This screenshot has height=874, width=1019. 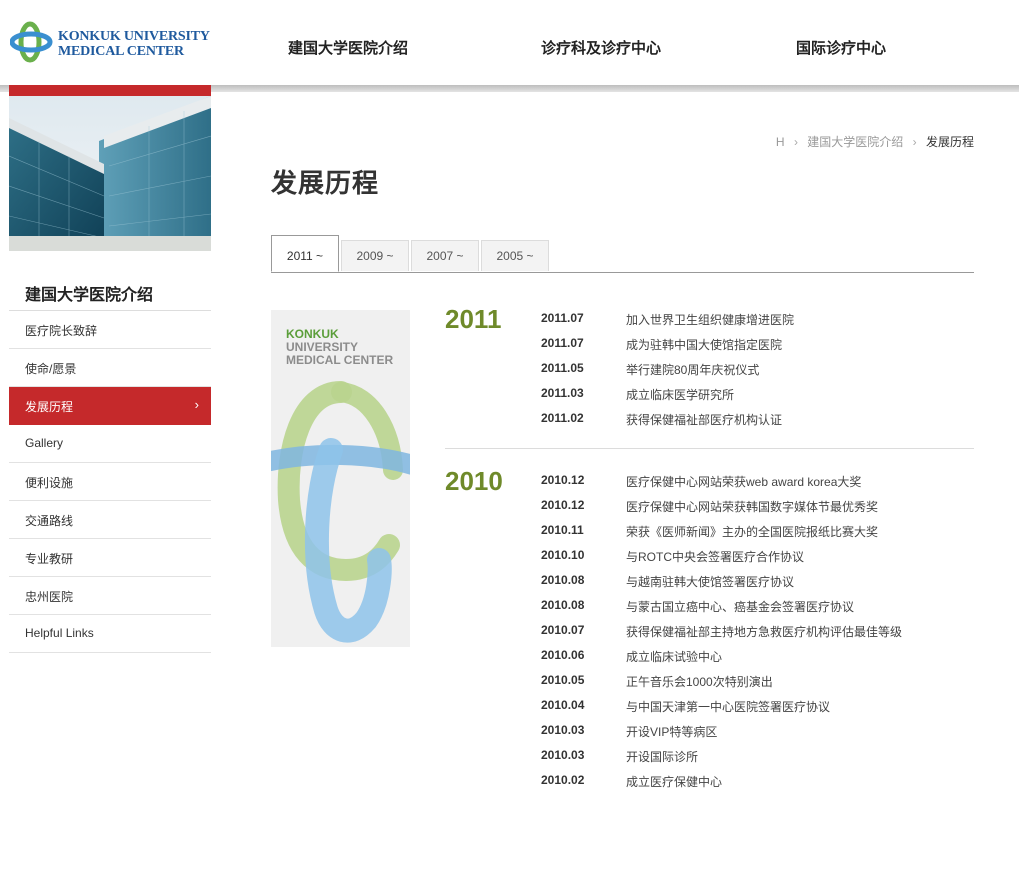 I want to click on year-divider, so click(x=709, y=448).